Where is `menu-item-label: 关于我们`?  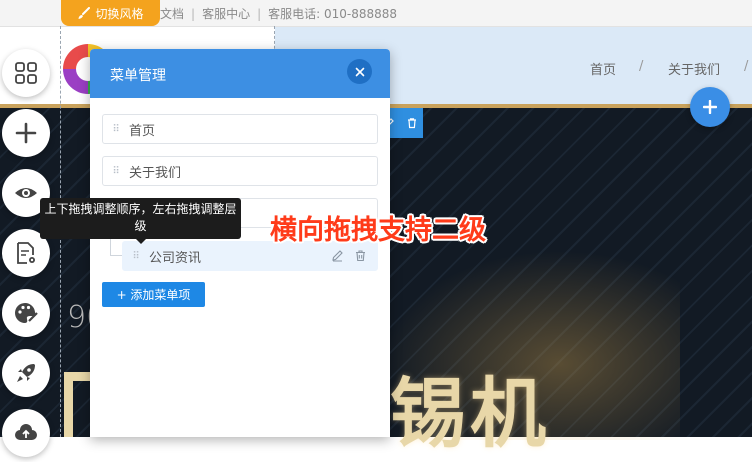 menu-item-label: 关于我们 is located at coordinates (155, 173).